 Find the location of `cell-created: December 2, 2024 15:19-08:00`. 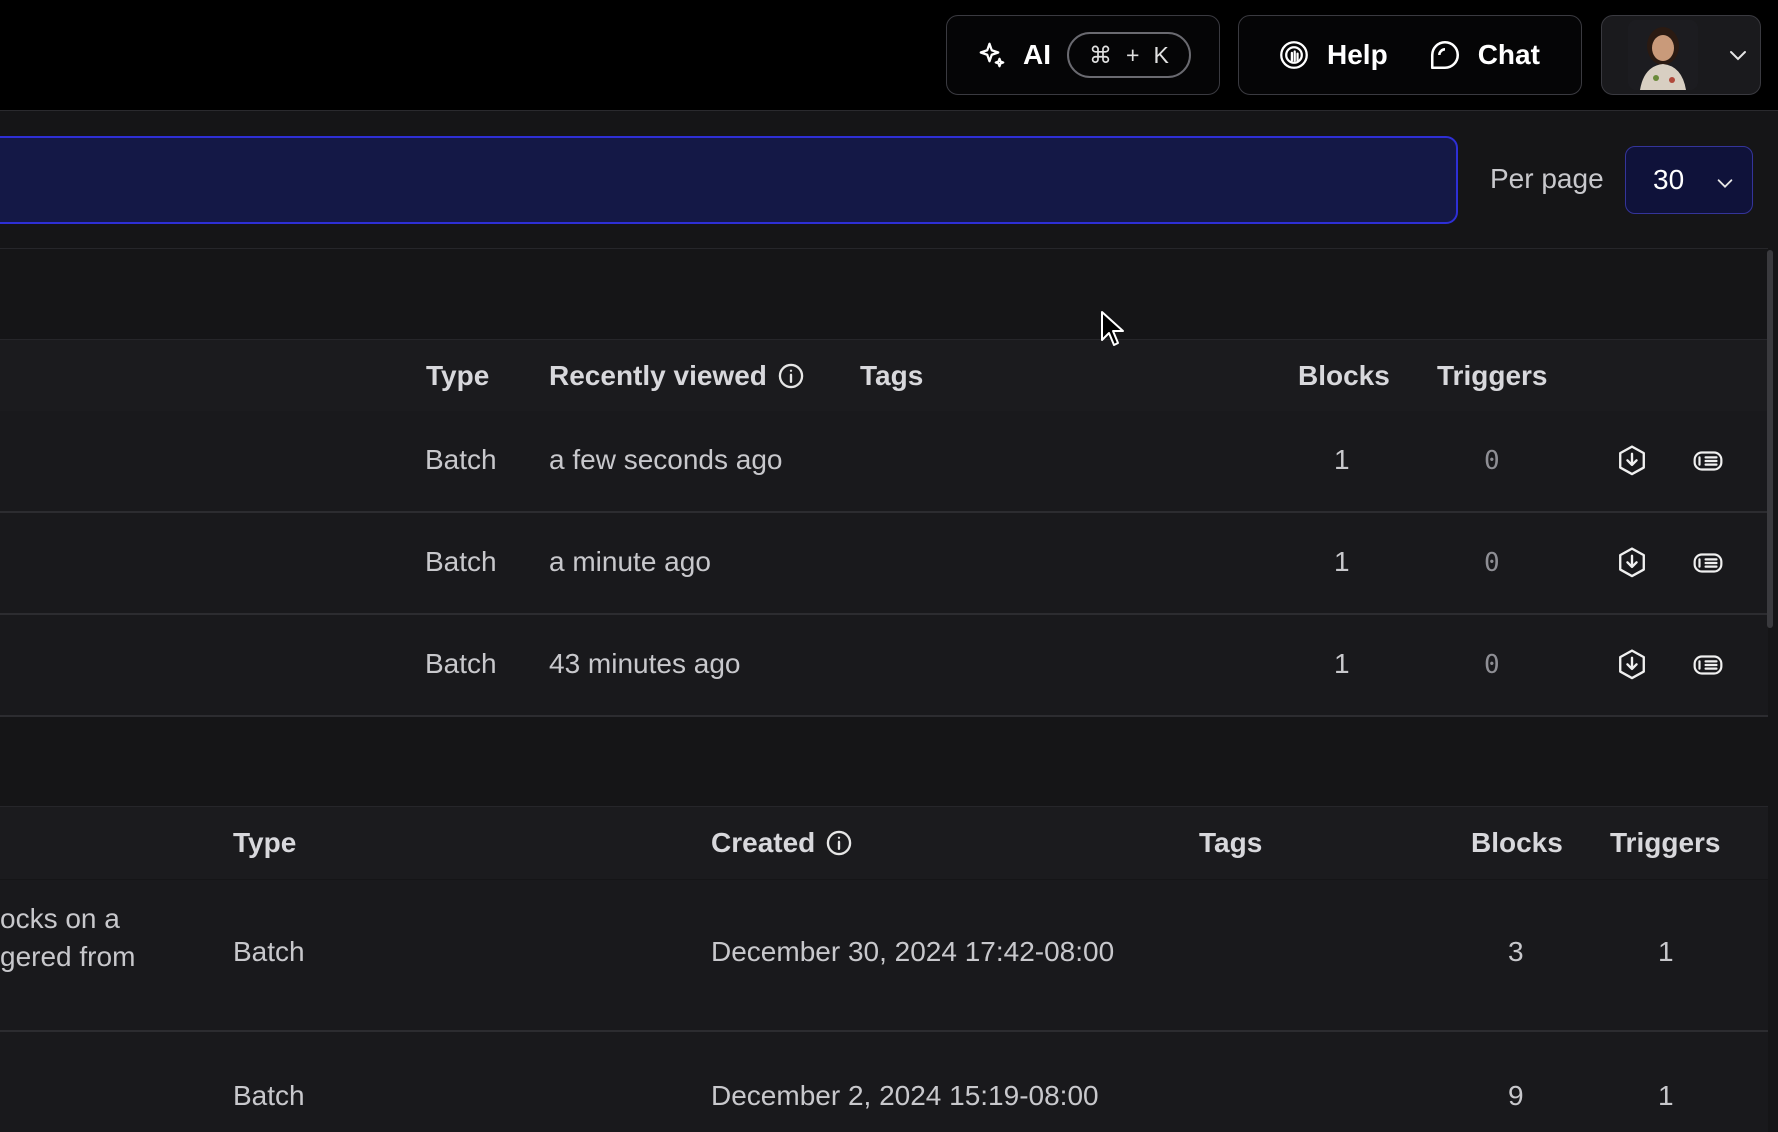

cell-created: December 2, 2024 15:19-08:00 is located at coordinates (905, 1095).